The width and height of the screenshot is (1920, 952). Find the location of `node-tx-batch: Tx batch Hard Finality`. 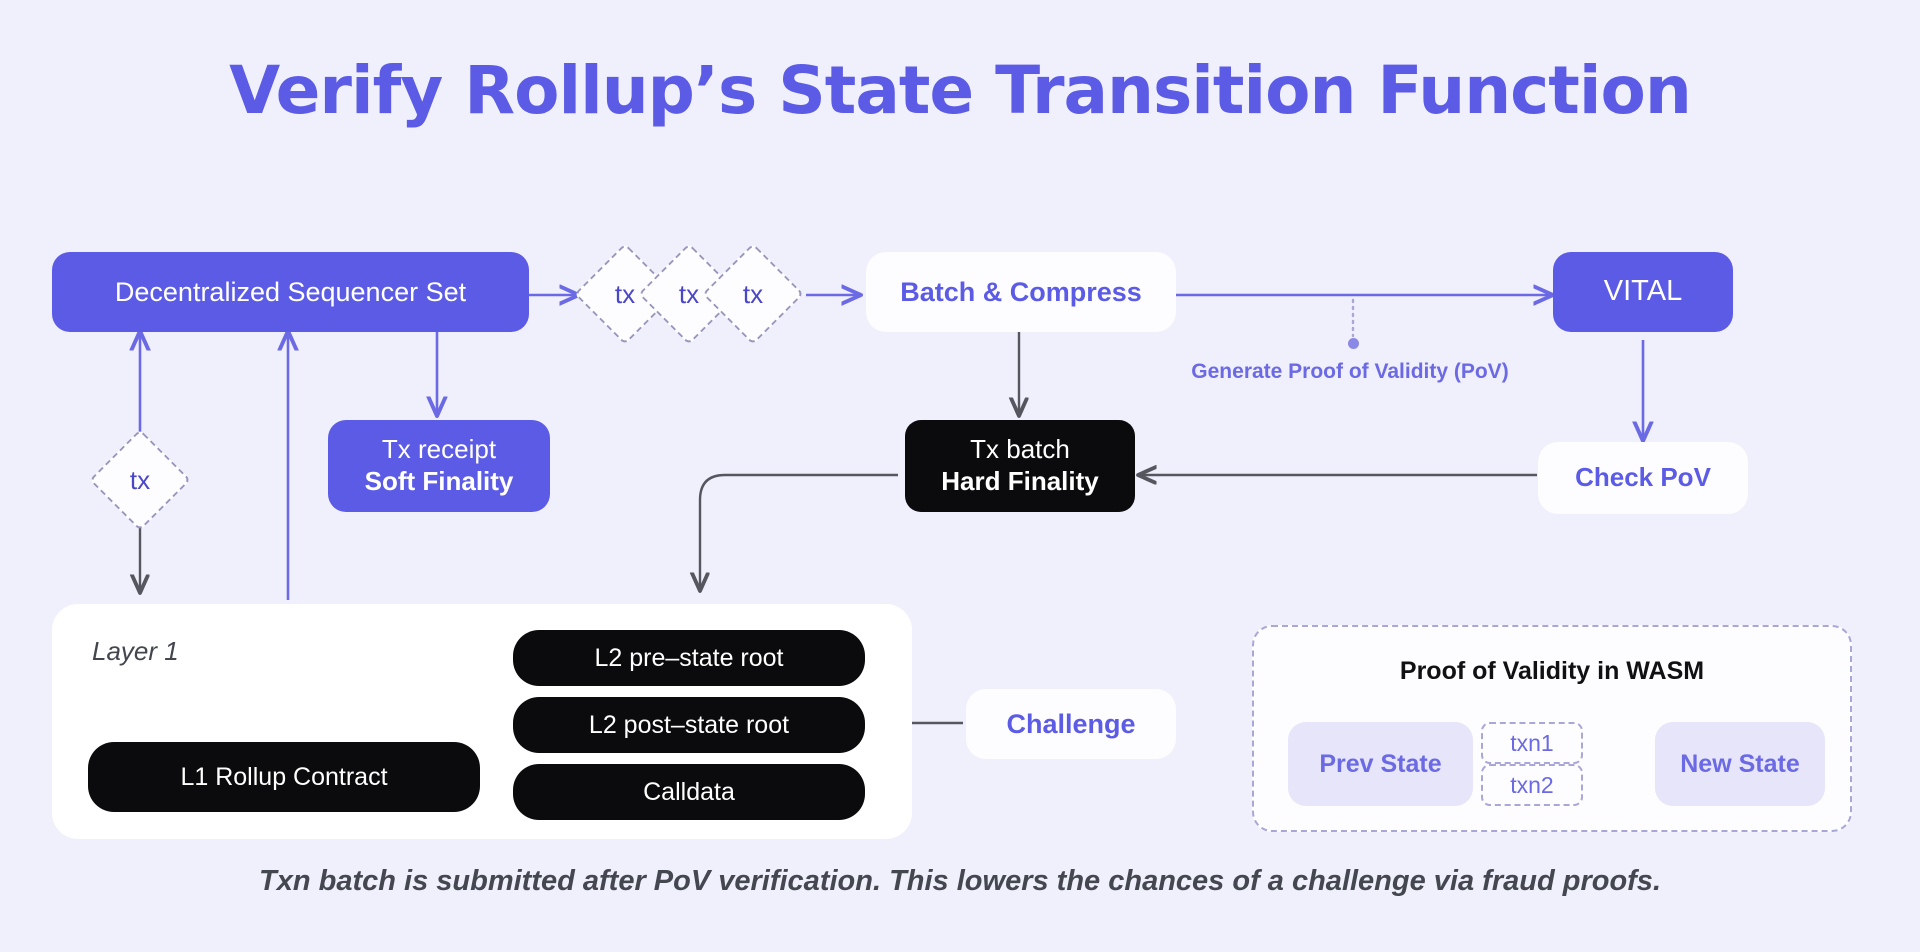

node-tx-batch: Tx batch Hard Finality is located at coordinates (1020, 466).